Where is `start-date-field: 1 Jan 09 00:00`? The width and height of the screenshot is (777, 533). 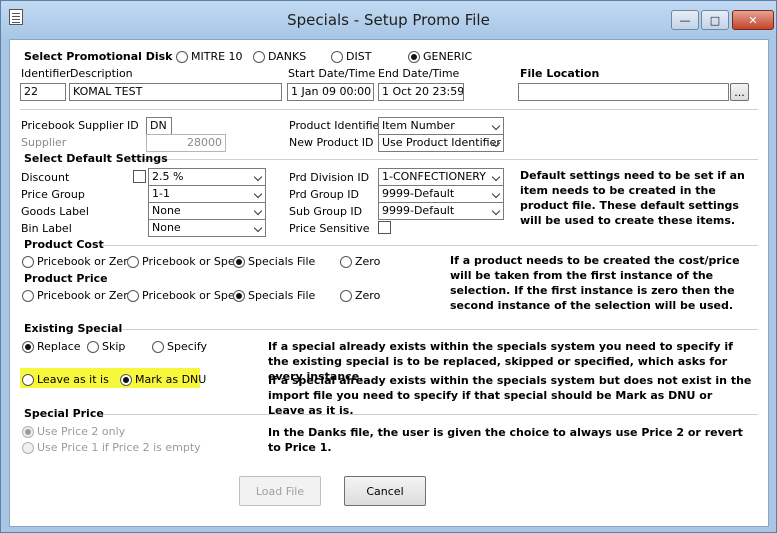 start-date-field: 1 Jan 09 00:00 is located at coordinates (330, 92).